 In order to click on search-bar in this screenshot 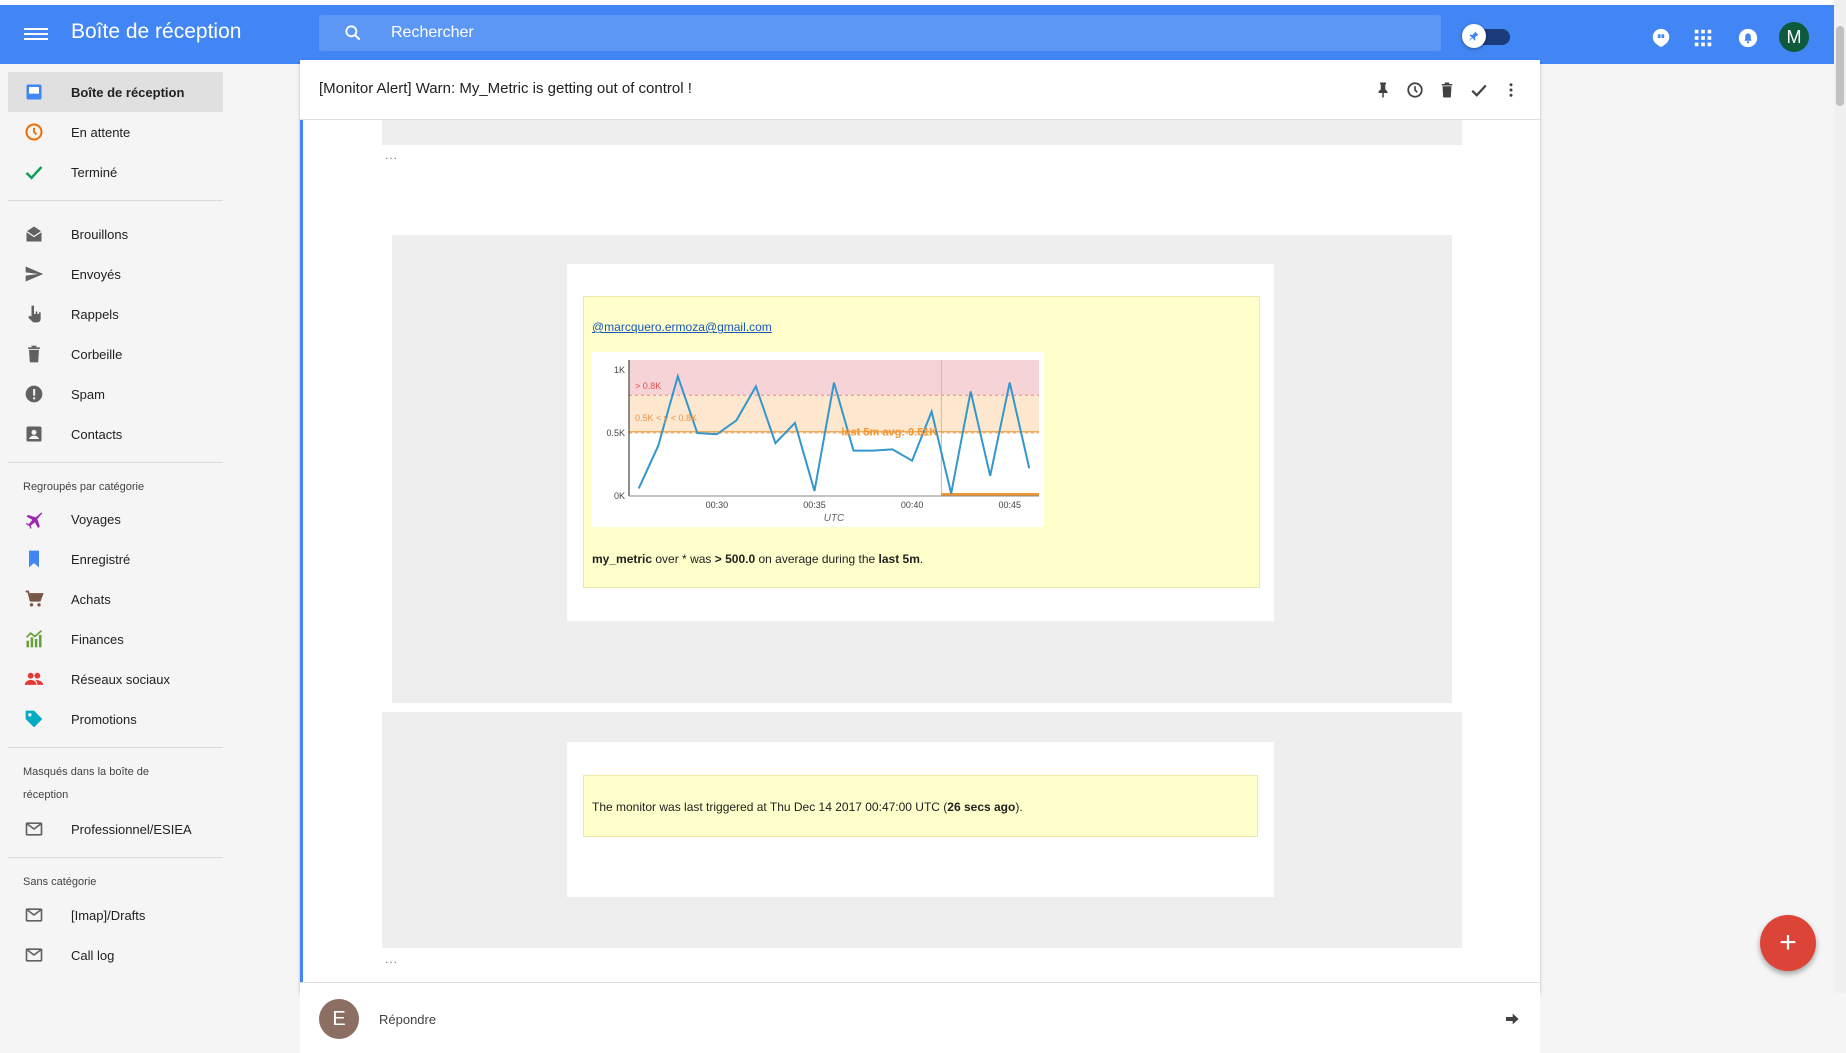, I will do `click(880, 33)`.